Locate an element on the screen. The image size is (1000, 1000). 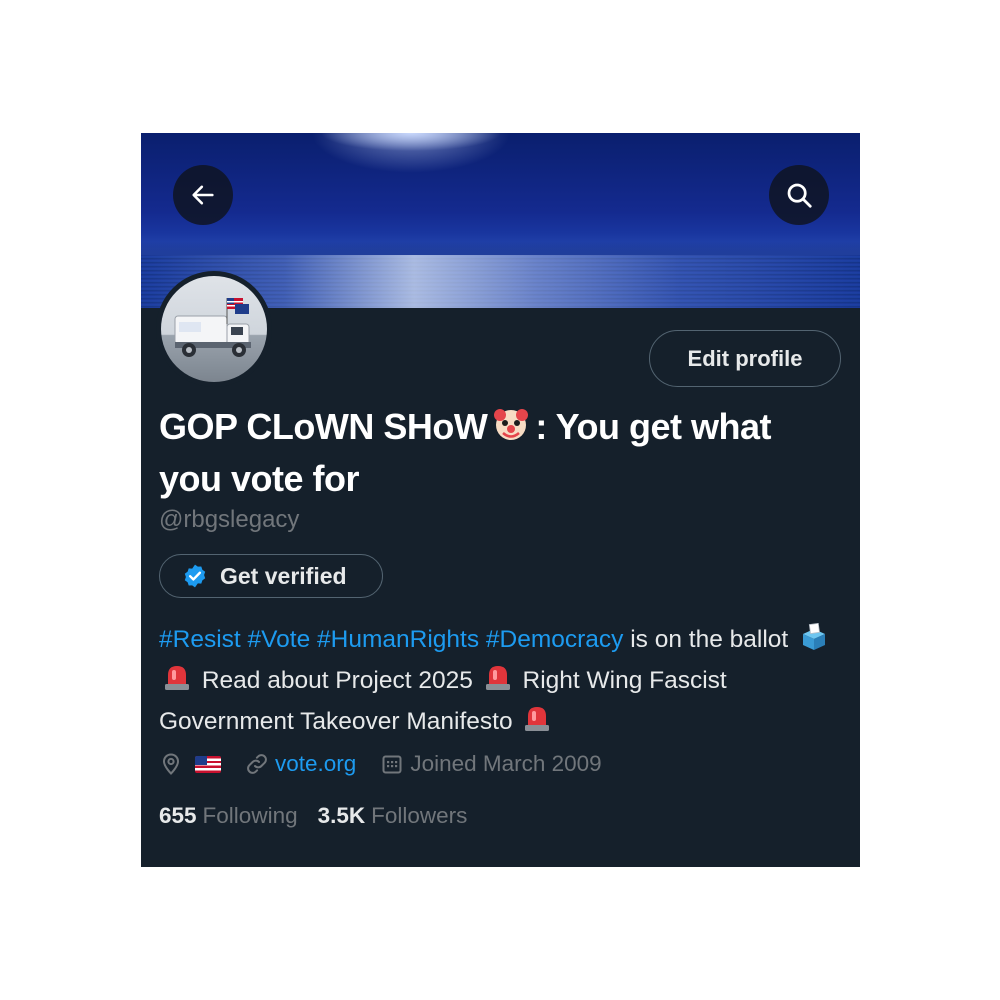
search-button is located at coordinates (799, 195).